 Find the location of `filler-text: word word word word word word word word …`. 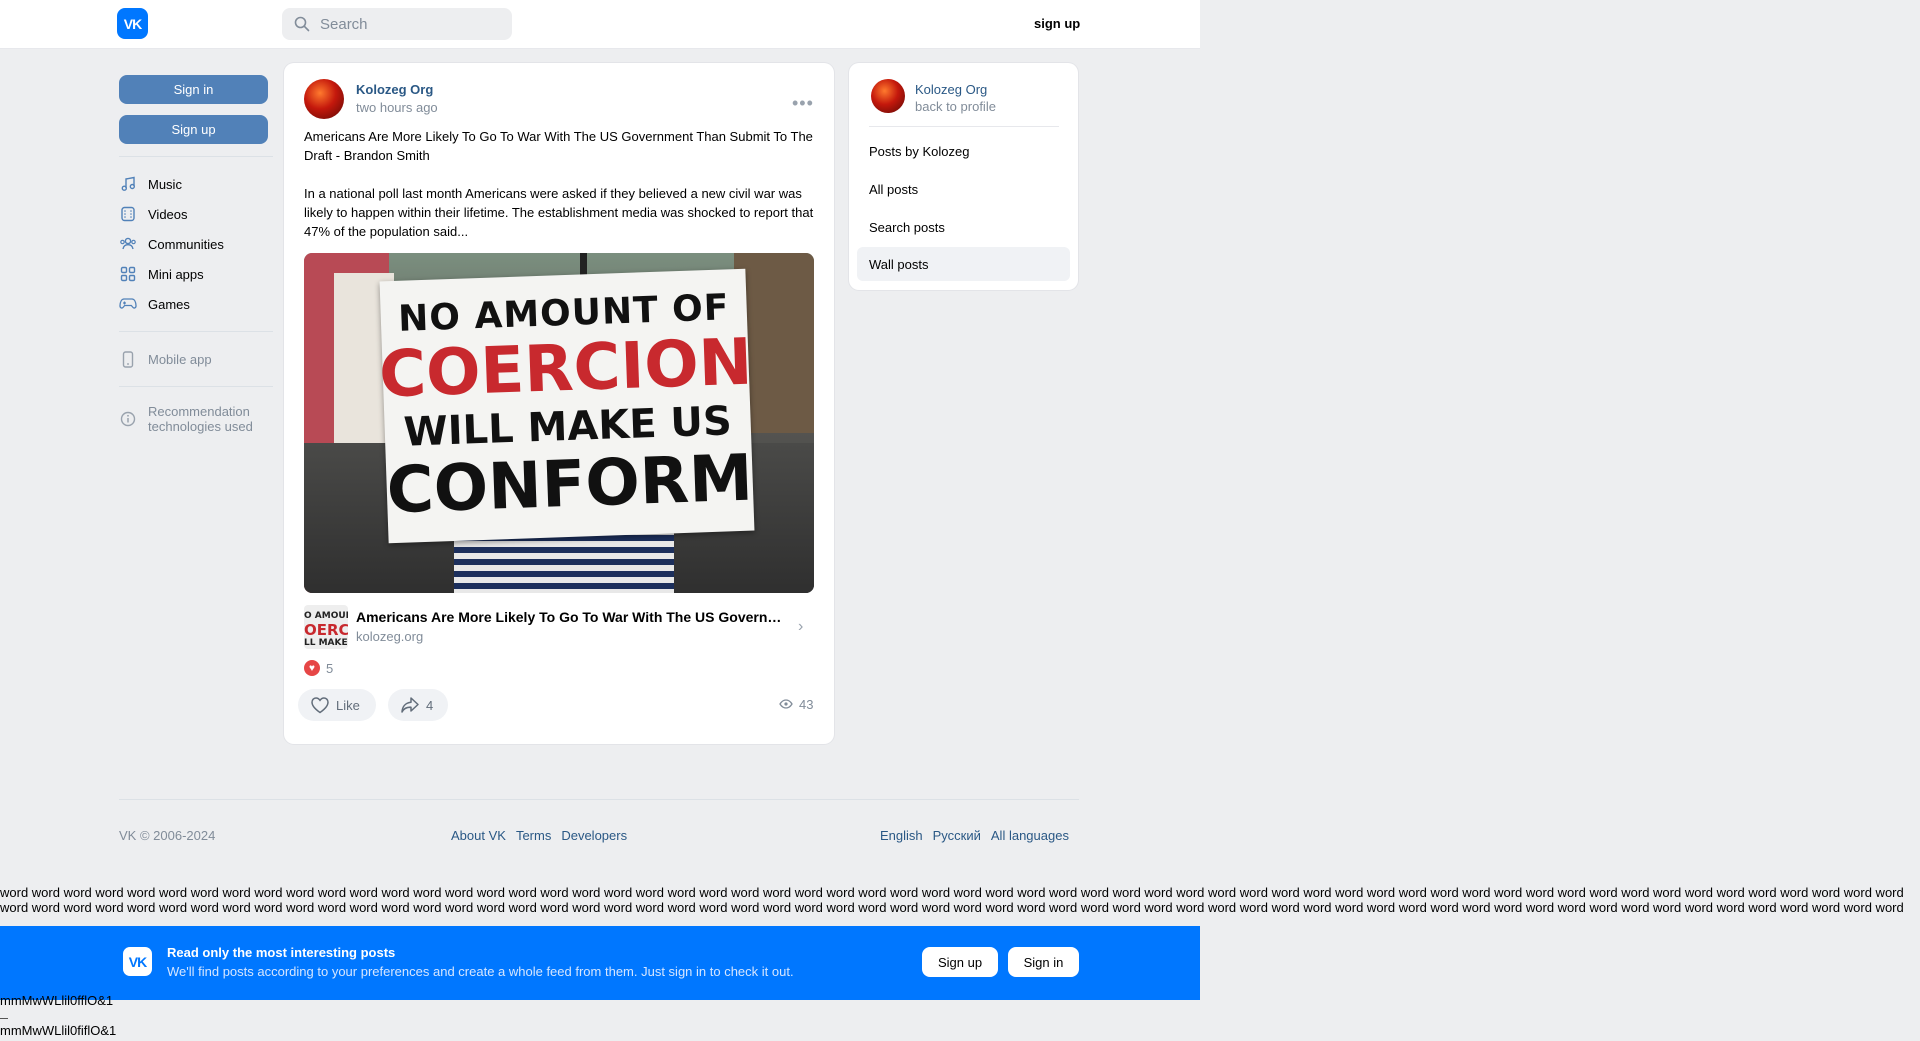

filler-text: word word word word word word word word … is located at coordinates (960, 900).